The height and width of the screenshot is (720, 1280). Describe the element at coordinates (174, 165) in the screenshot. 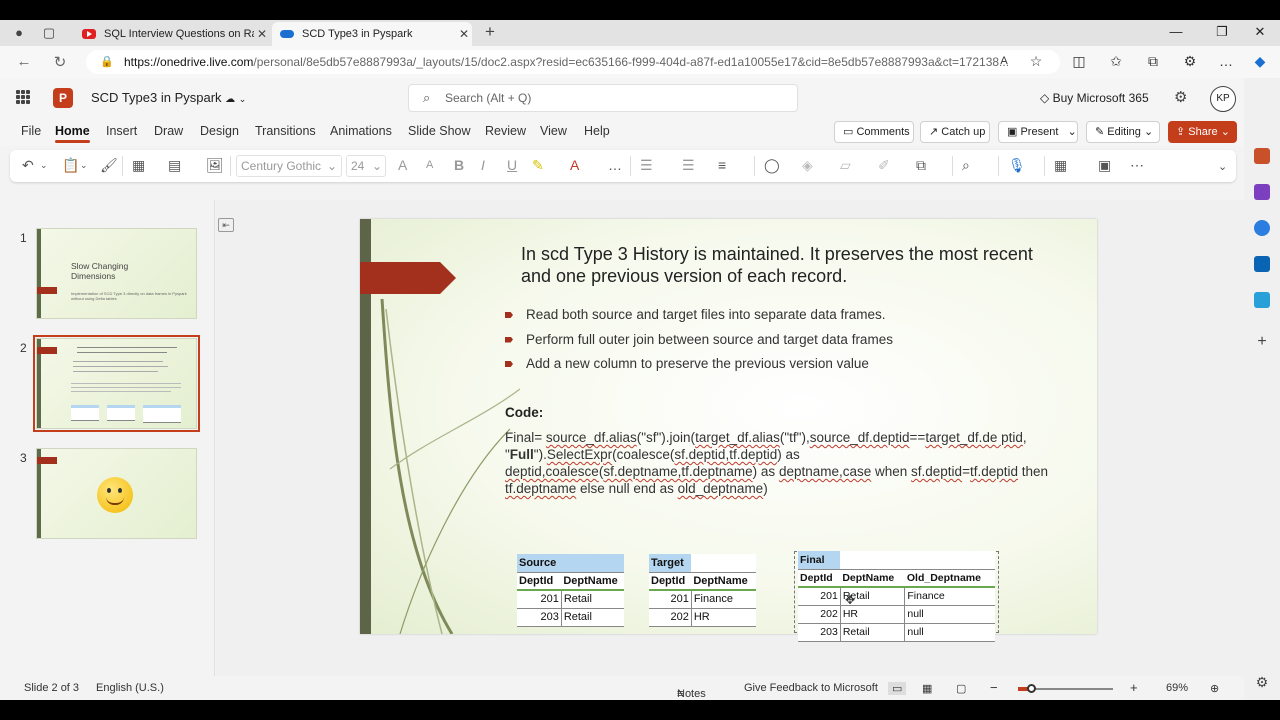

I see `layout-icon: ▤` at that location.